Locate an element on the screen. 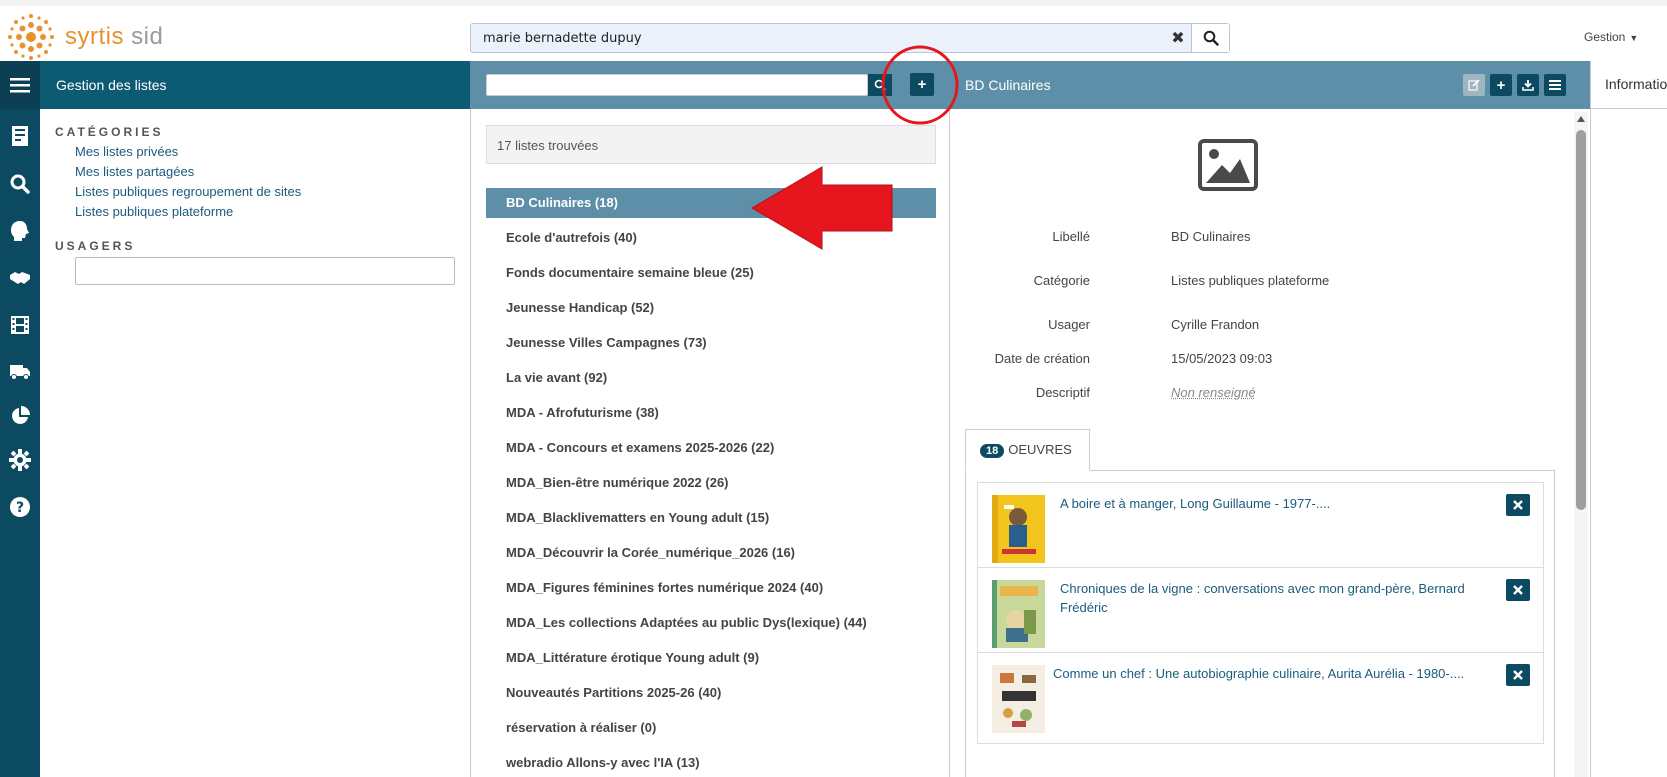  tab-oeuvres-label: OEUVRES is located at coordinates (1040, 449).